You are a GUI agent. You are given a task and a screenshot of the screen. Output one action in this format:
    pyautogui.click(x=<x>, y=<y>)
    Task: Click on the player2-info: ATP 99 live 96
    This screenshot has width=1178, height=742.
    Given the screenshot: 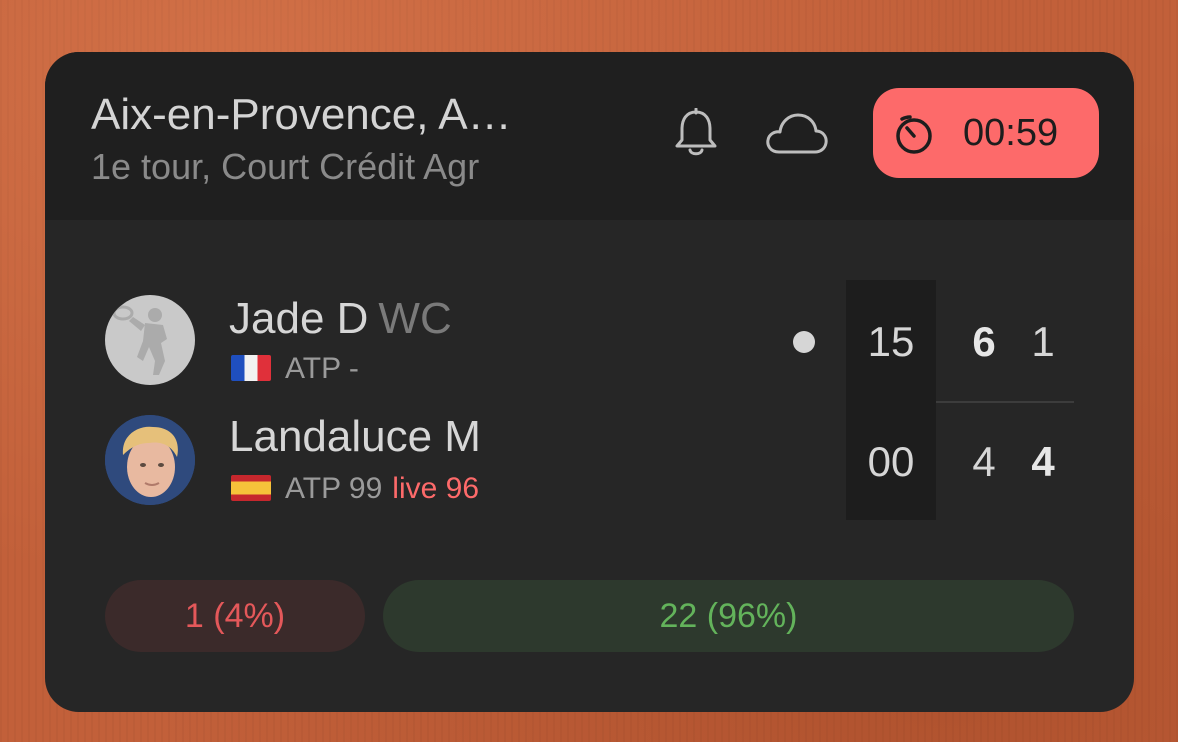 What is the action you would take?
    pyautogui.click(x=355, y=489)
    